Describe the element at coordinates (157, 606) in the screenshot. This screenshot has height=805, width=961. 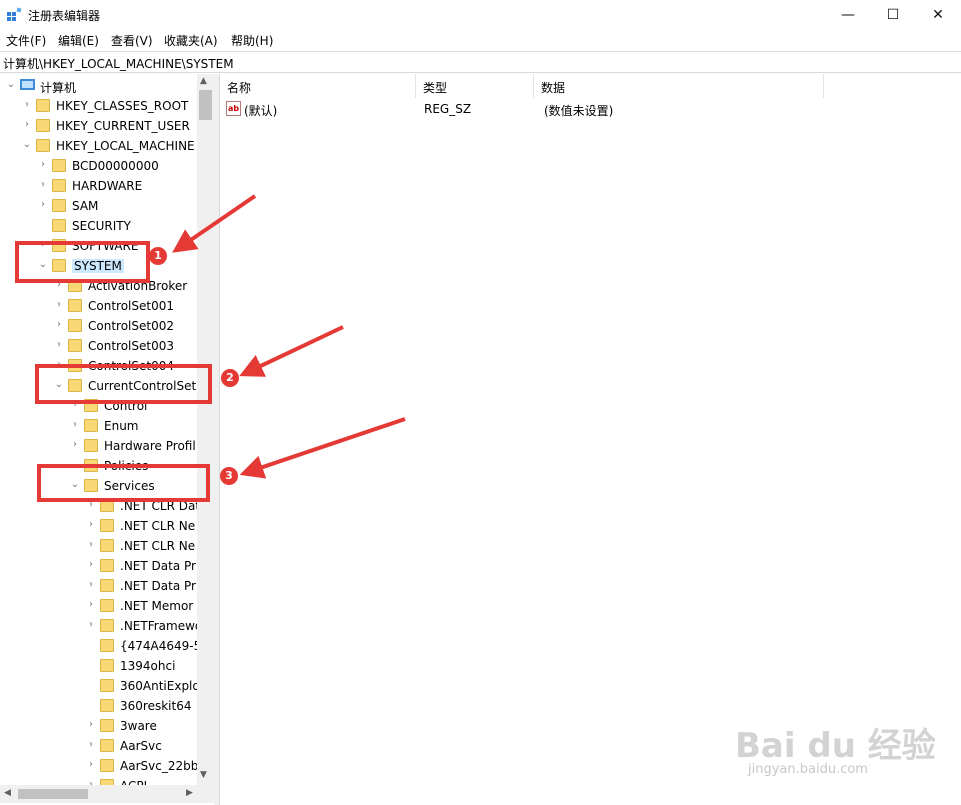
I see `tree-node-label: .NET Memor` at that location.